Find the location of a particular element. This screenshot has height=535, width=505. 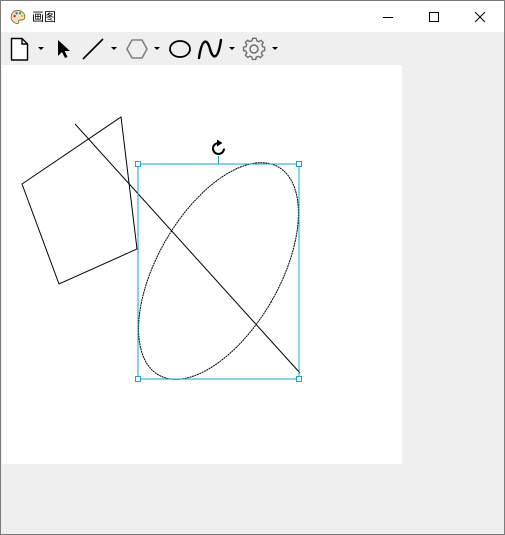

curve-tool is located at coordinates (218, 49).